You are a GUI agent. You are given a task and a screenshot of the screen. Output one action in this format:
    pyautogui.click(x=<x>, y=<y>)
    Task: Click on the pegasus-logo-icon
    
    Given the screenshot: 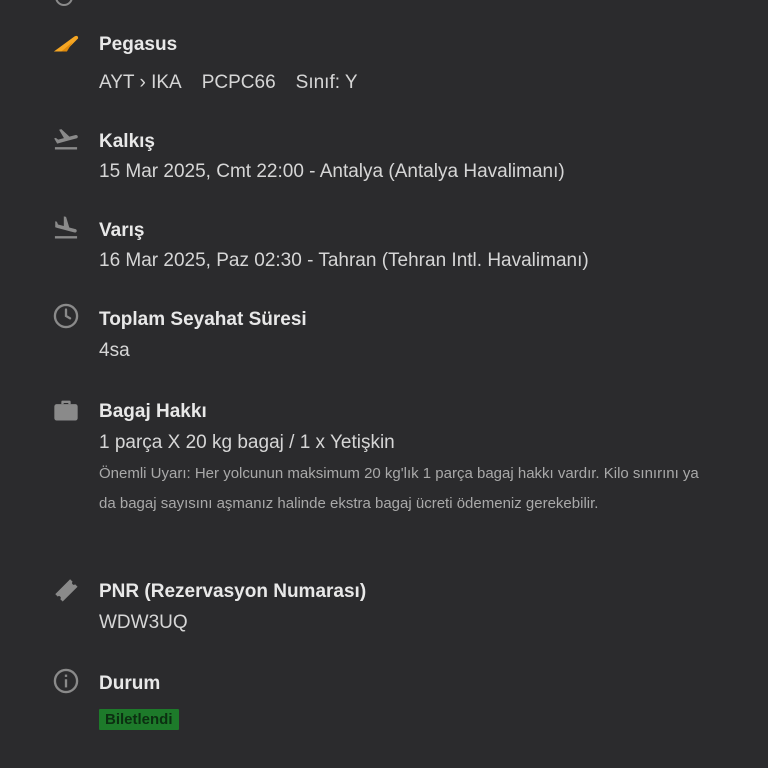 What is the action you would take?
    pyautogui.click(x=66, y=44)
    